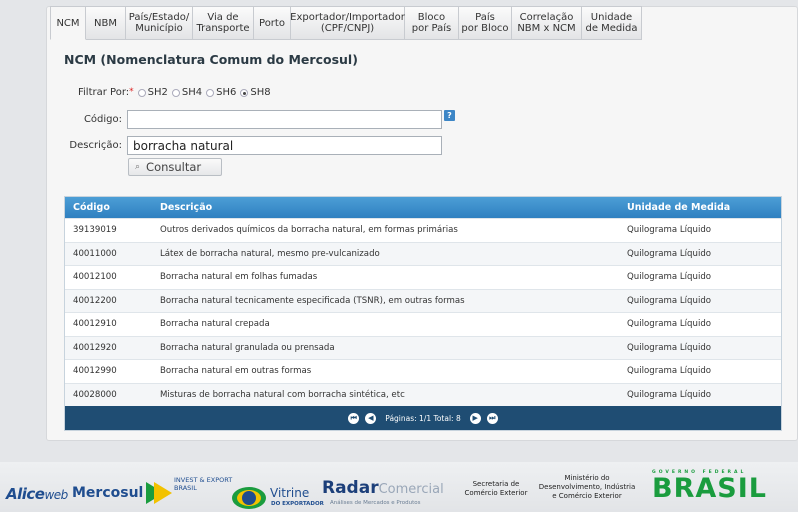 This screenshot has width=798, height=512. I want to click on header-unidade: Unidade de Medida, so click(704, 207).